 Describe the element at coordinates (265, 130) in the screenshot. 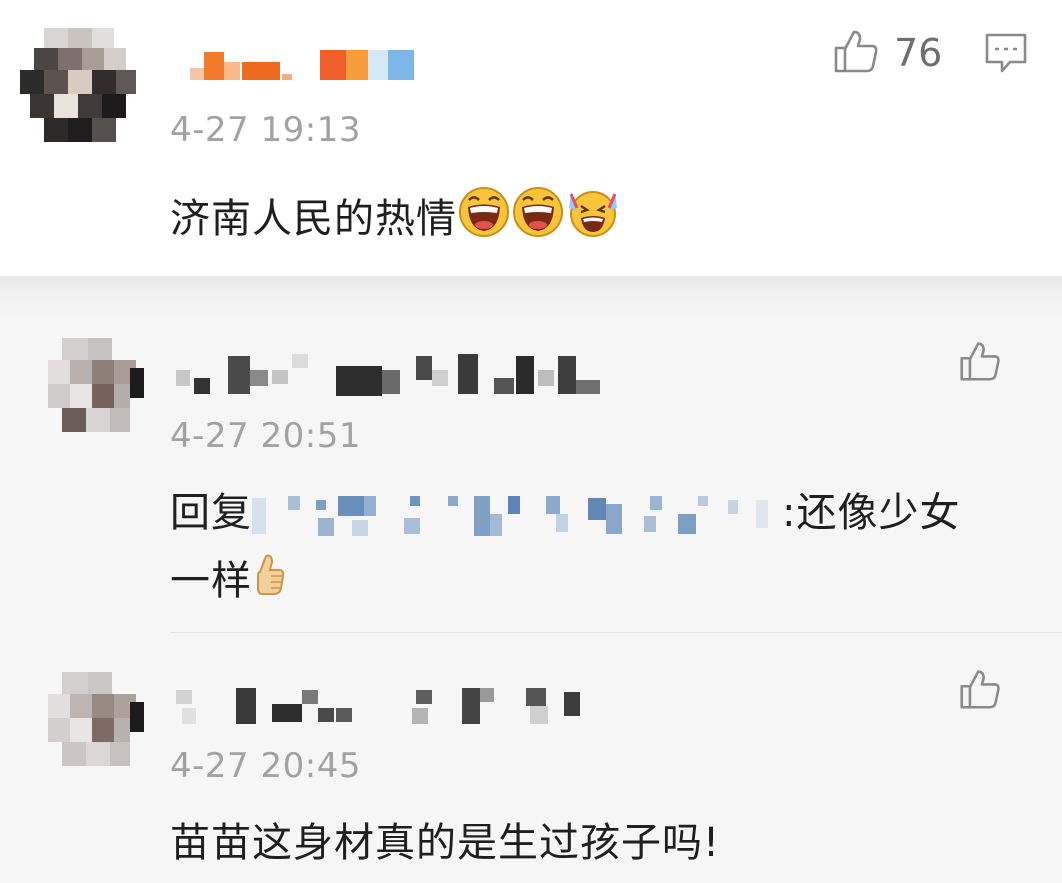

I see `comment-timestamp: 4-27 19:13` at that location.